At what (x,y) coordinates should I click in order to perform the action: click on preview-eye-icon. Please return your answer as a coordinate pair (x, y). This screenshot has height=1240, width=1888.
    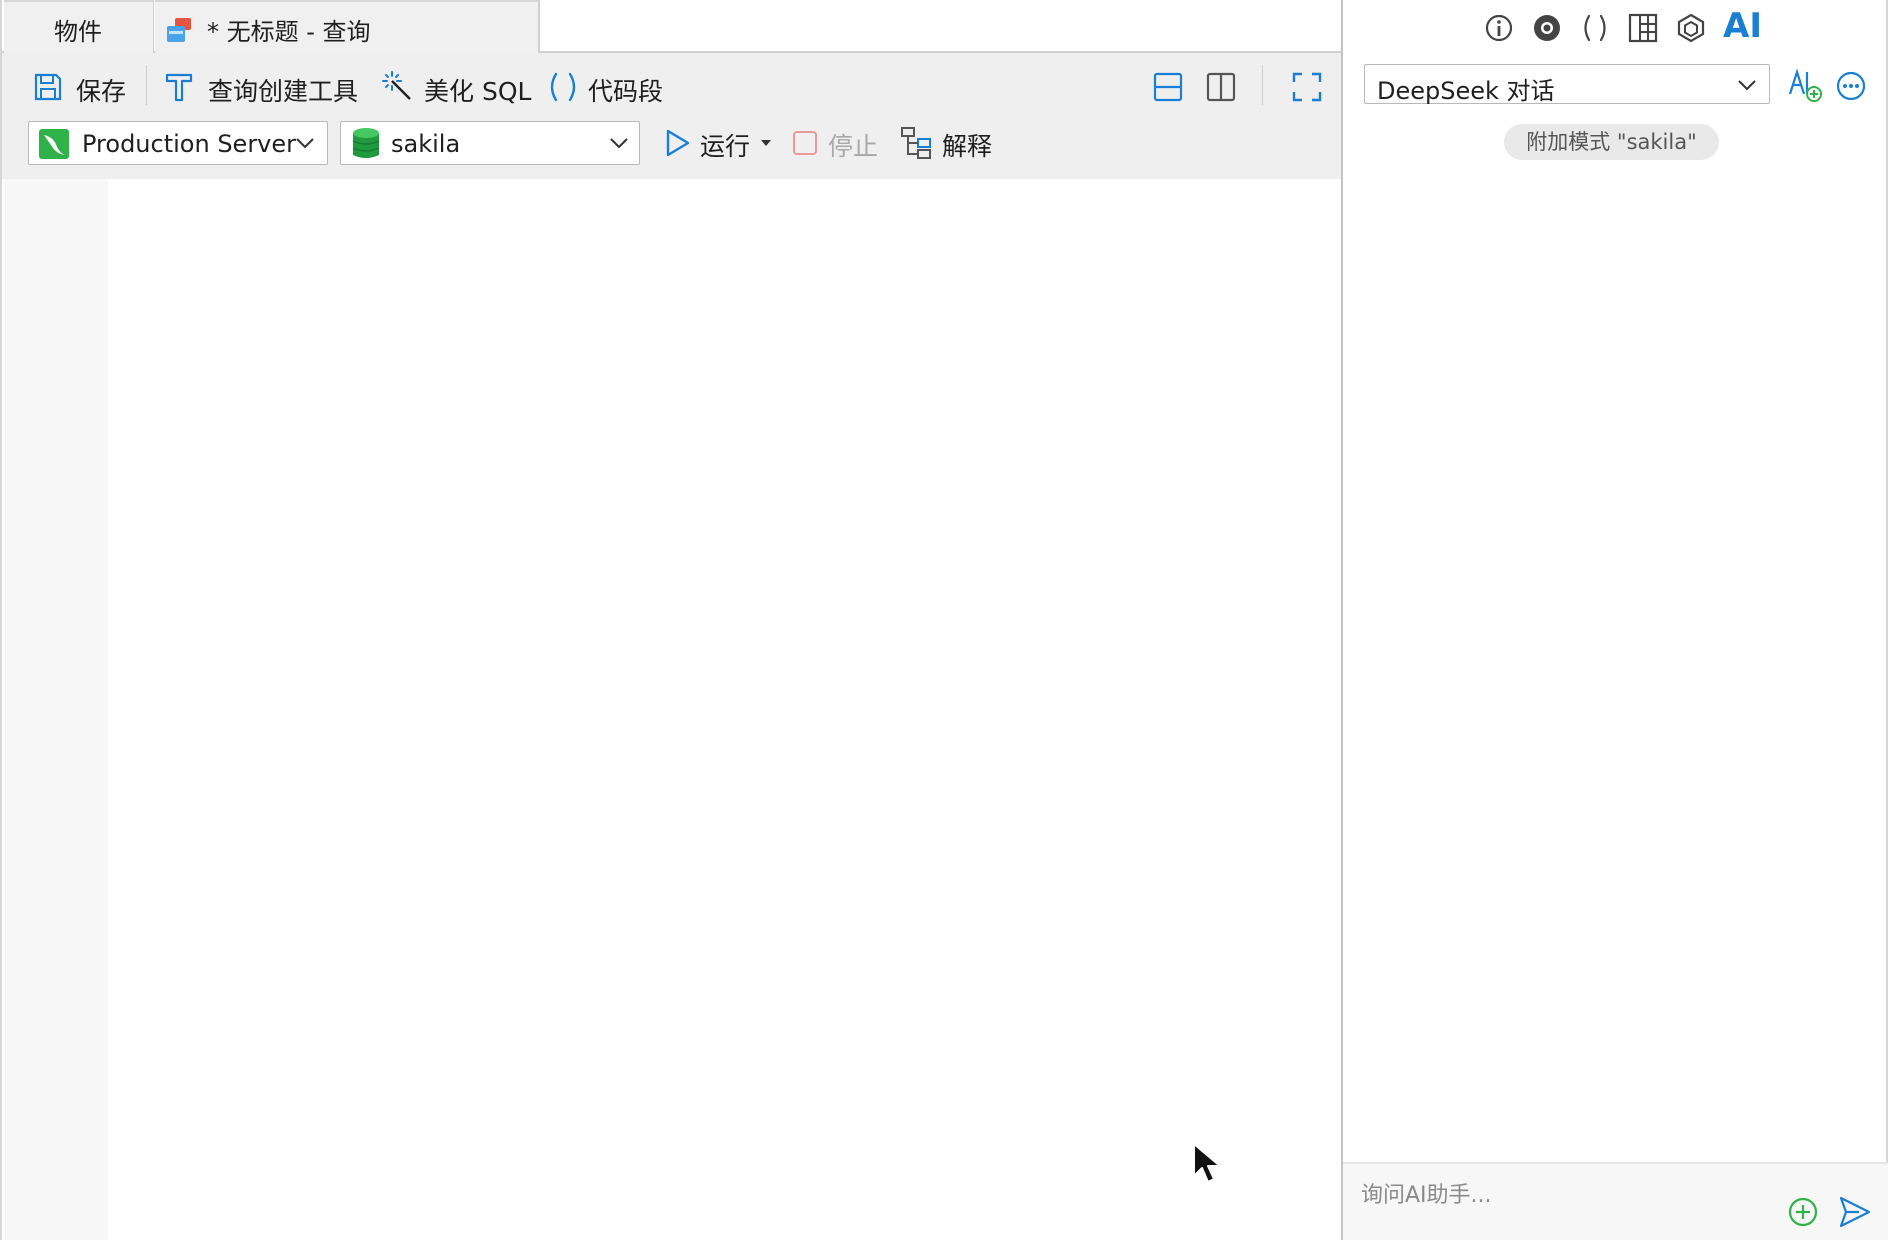
    Looking at the image, I should click on (1547, 28).